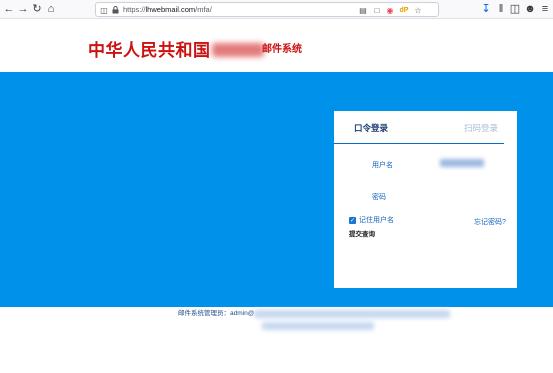 This screenshot has width=553, height=373. Describe the element at coordinates (37, 9) in the screenshot. I see `reload-icon: ↻` at that location.